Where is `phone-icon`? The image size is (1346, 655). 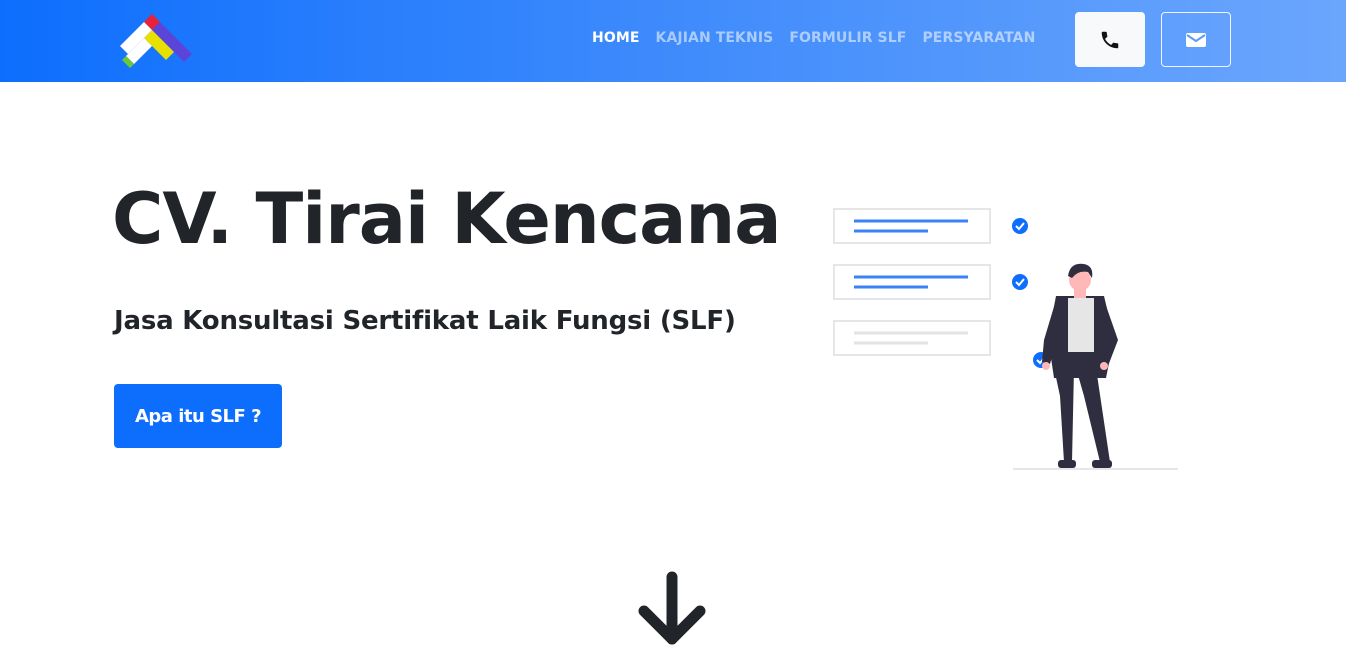
phone-icon is located at coordinates (1110, 39).